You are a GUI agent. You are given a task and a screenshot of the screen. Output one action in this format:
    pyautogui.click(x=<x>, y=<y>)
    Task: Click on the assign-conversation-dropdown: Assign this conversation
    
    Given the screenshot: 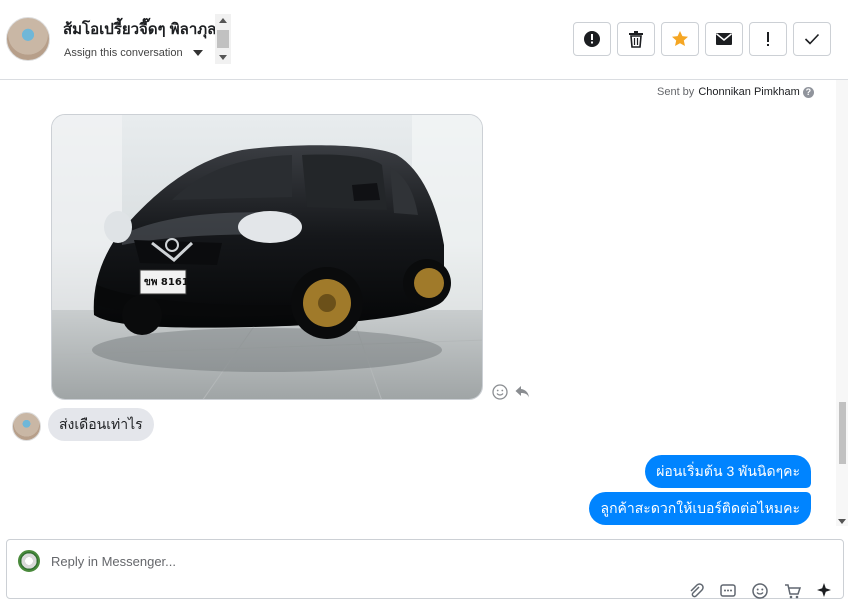 What is the action you would take?
    pyautogui.click(x=133, y=53)
    